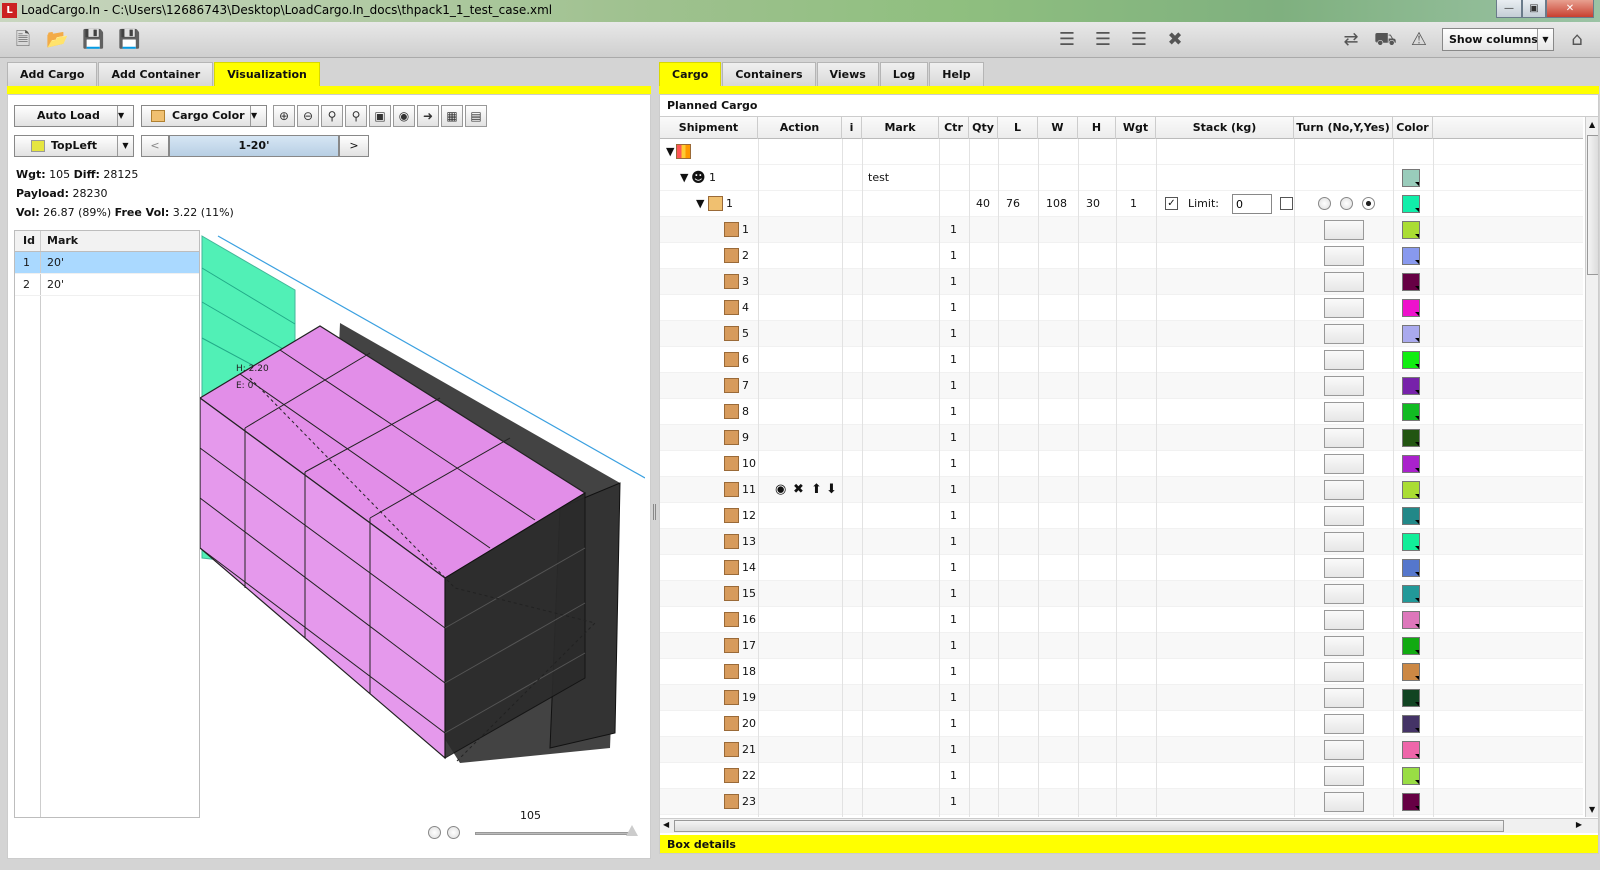 The height and width of the screenshot is (870, 1600). Describe the element at coordinates (1570, 9) in the screenshot. I see `close-button: ✕` at that location.